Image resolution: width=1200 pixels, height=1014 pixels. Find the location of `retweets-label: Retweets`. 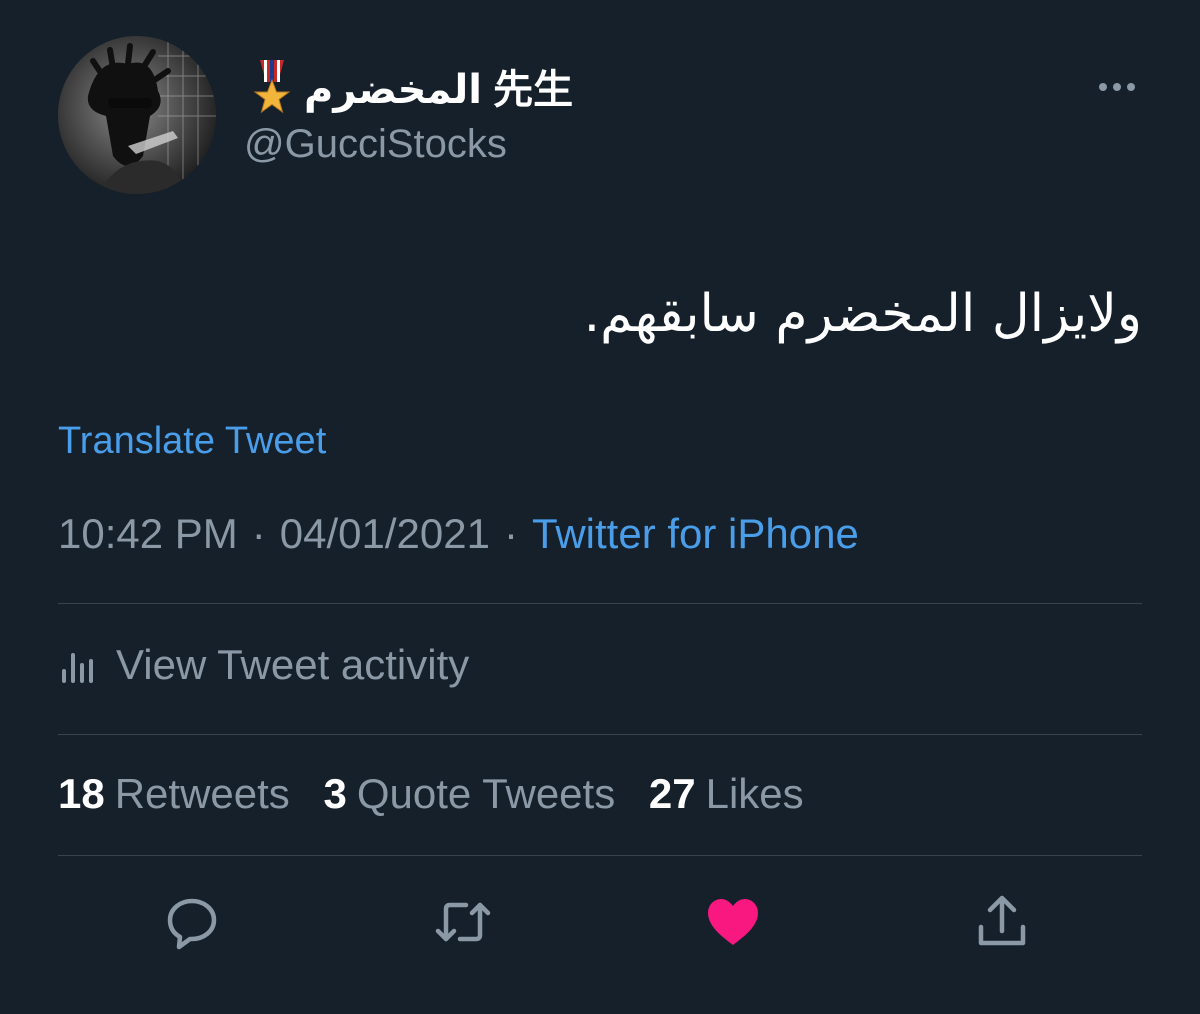

retweets-label: Retweets is located at coordinates (202, 793).